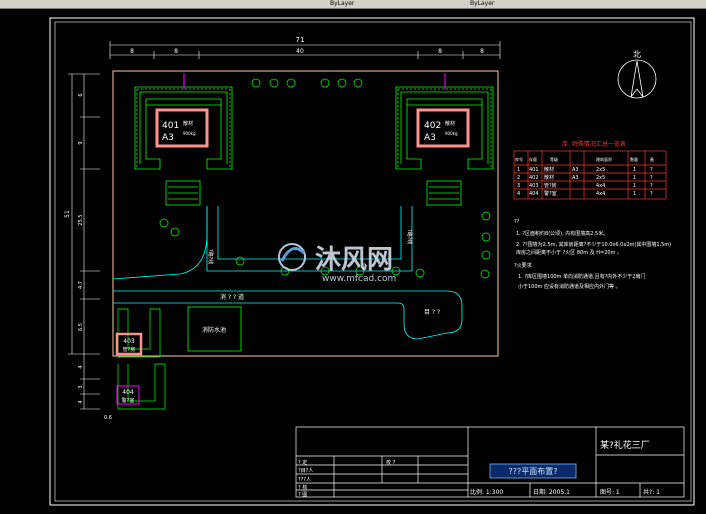 This screenshot has width=706, height=514. Describe the element at coordinates (305, 471) in the screenshot. I see `tb-row-label: ?目?人` at that location.